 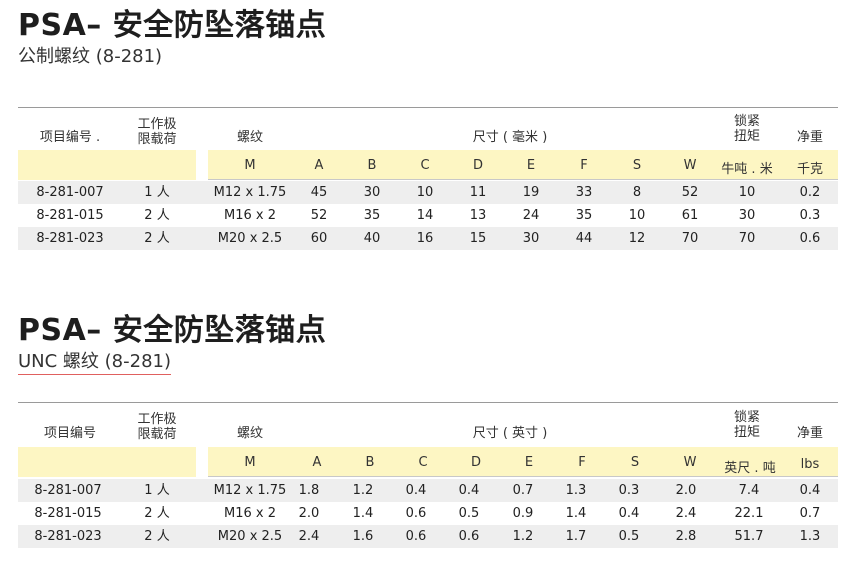 I want to click on cell-f: 1.3, so click(x=576, y=490).